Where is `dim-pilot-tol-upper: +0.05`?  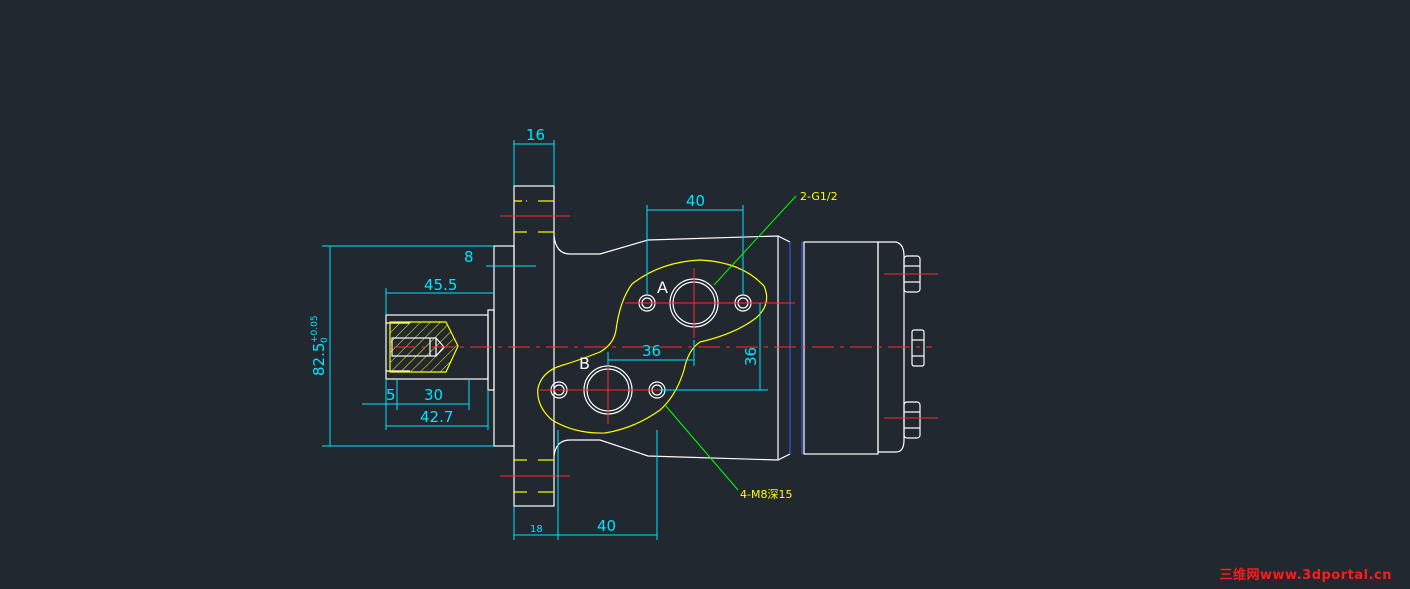 dim-pilot-tol-upper: +0.05 is located at coordinates (315, 329).